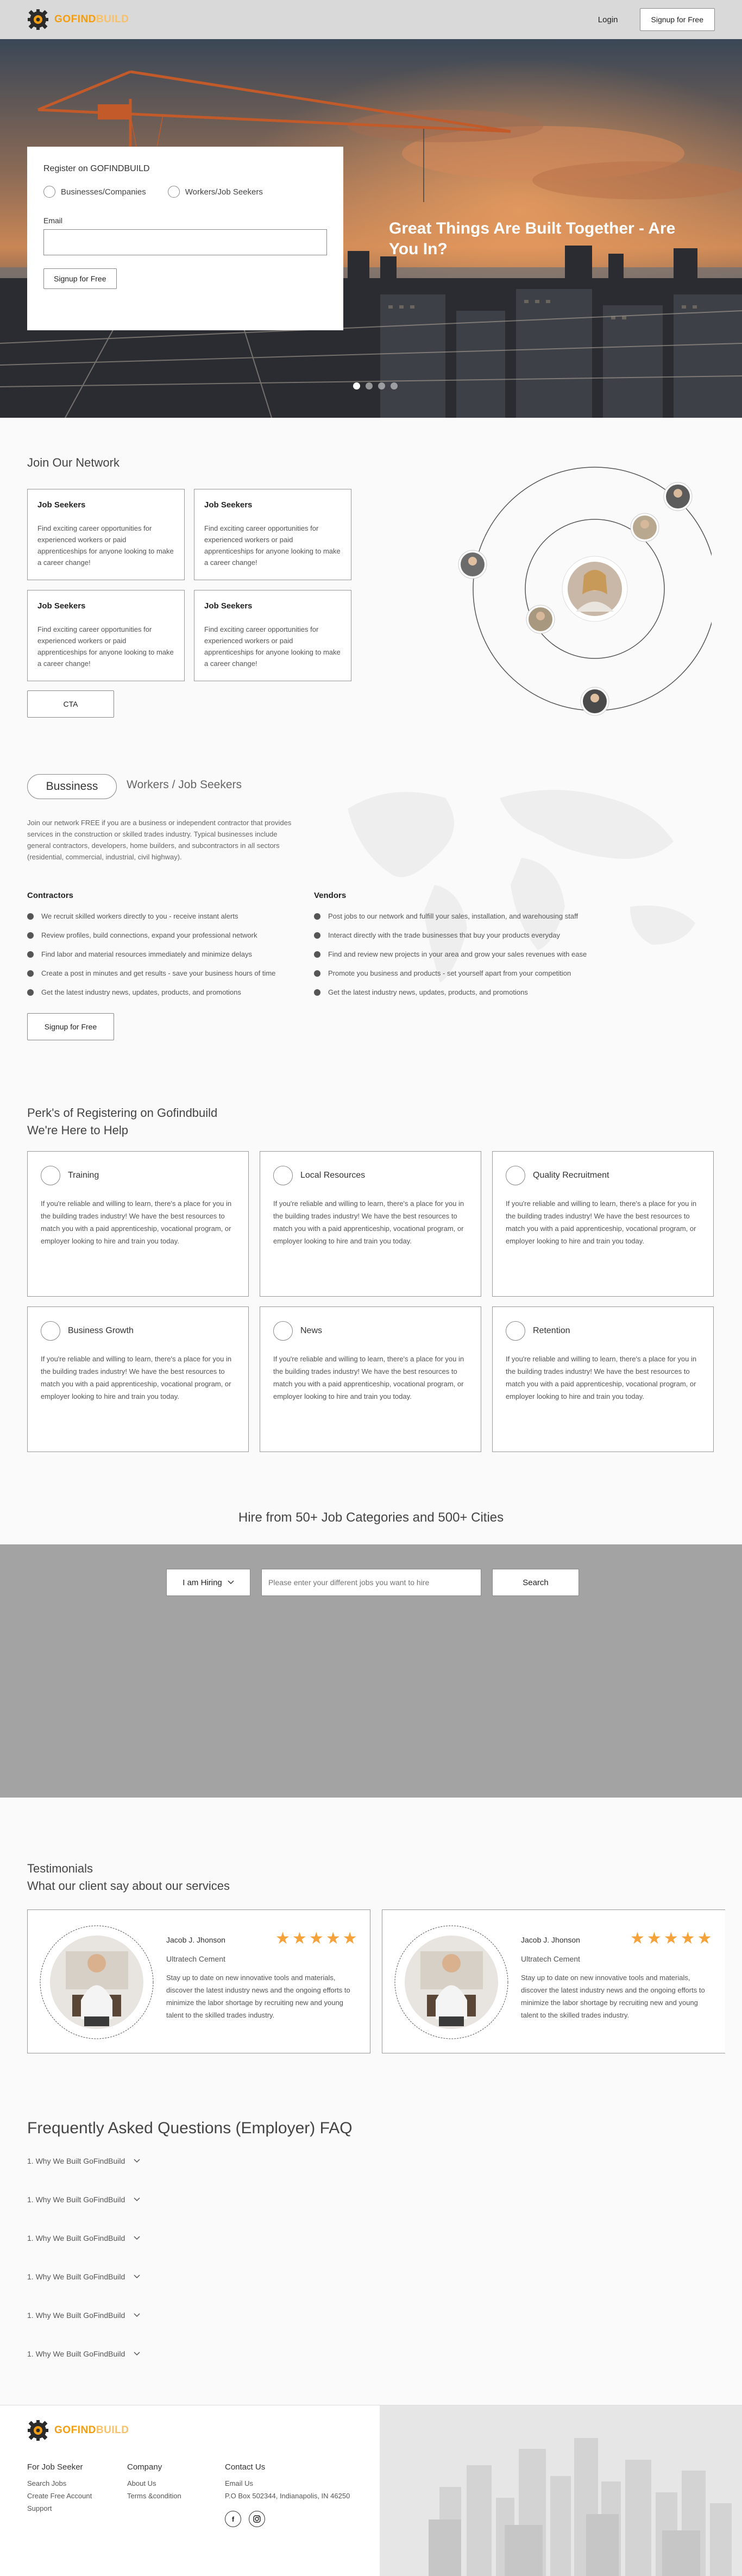 This screenshot has height=2576, width=742. I want to click on network-orbit-graphic, so click(585, 591).